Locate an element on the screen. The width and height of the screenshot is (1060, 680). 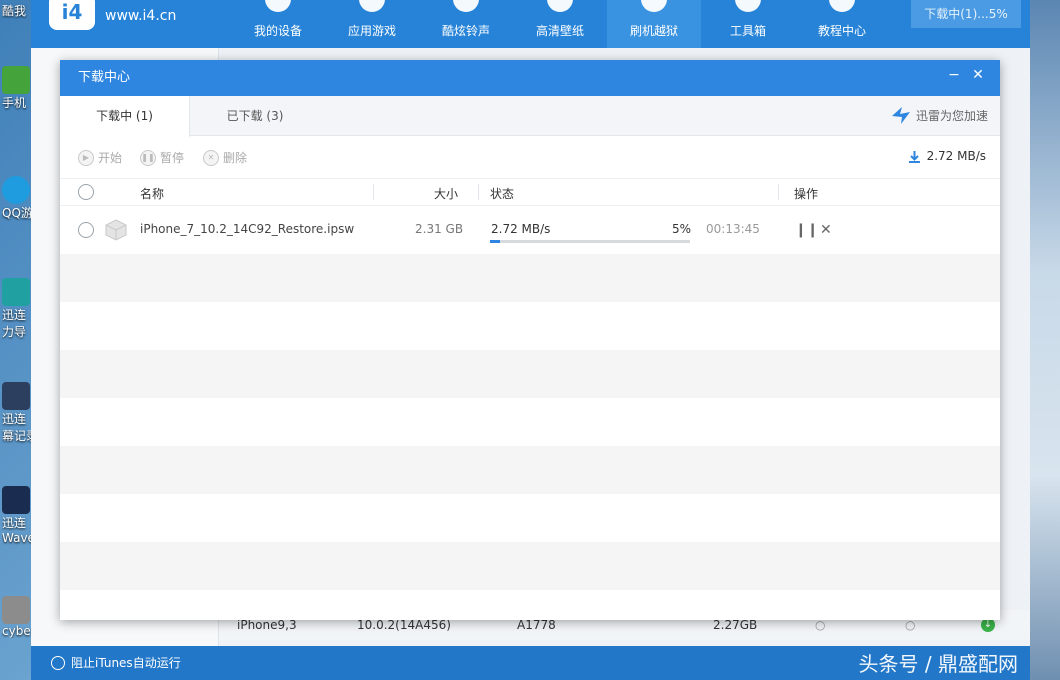
flower-icon is located at coordinates (560, 6).